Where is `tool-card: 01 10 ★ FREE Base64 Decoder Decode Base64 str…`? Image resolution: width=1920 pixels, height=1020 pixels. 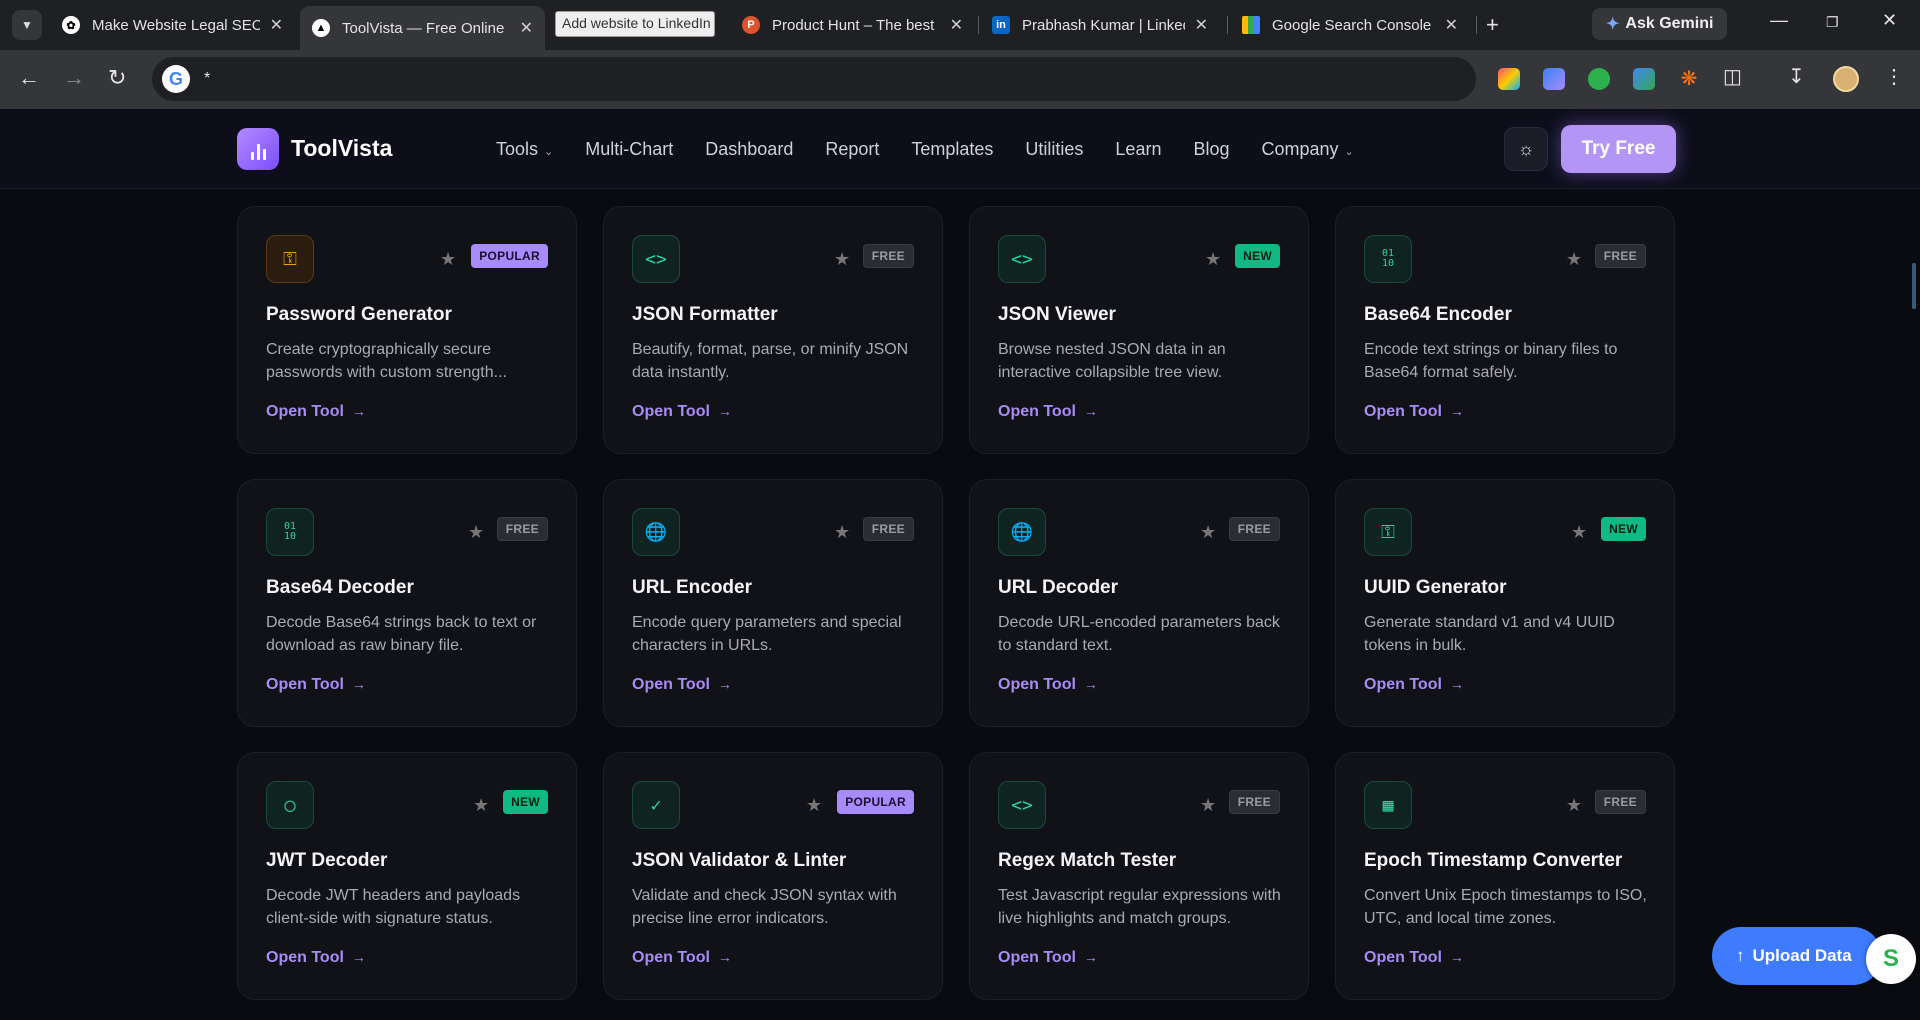
tool-card: 01 10 ★ FREE Base64 Decoder Decode Base64 str… is located at coordinates (407, 603).